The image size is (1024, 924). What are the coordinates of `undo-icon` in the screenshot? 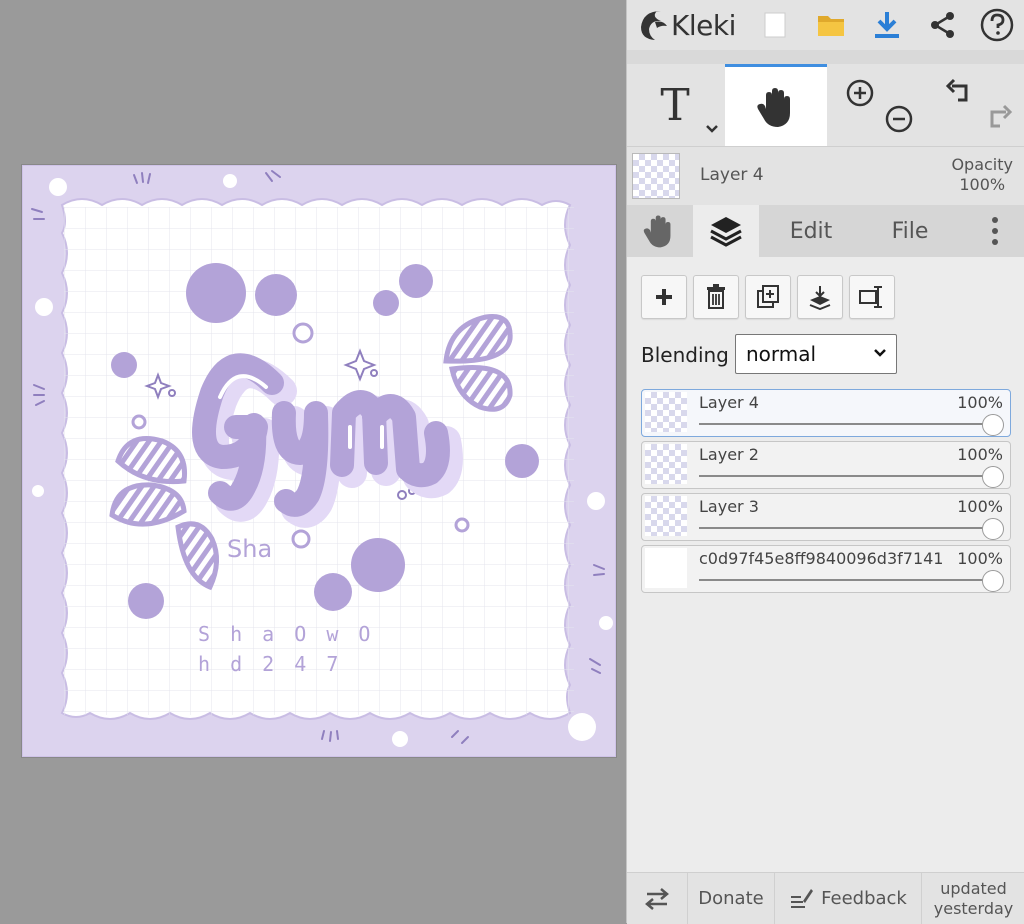 It's located at (956, 90).